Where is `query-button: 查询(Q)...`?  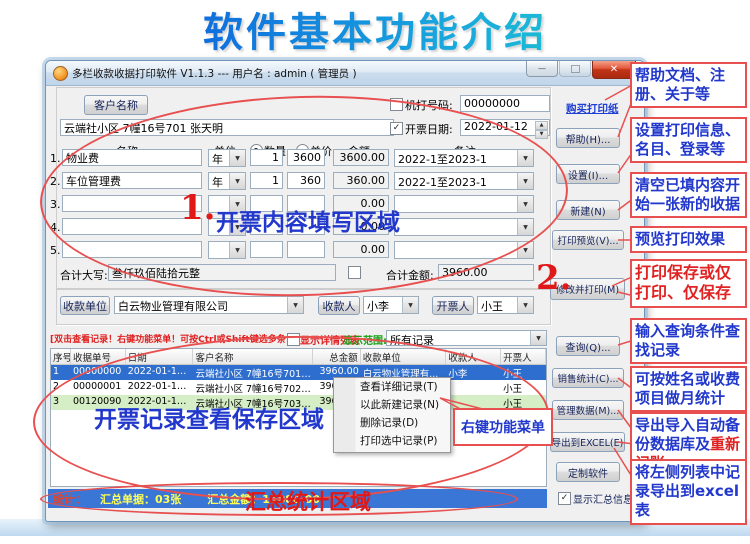
query-button: 查询(Q)... is located at coordinates (588, 346).